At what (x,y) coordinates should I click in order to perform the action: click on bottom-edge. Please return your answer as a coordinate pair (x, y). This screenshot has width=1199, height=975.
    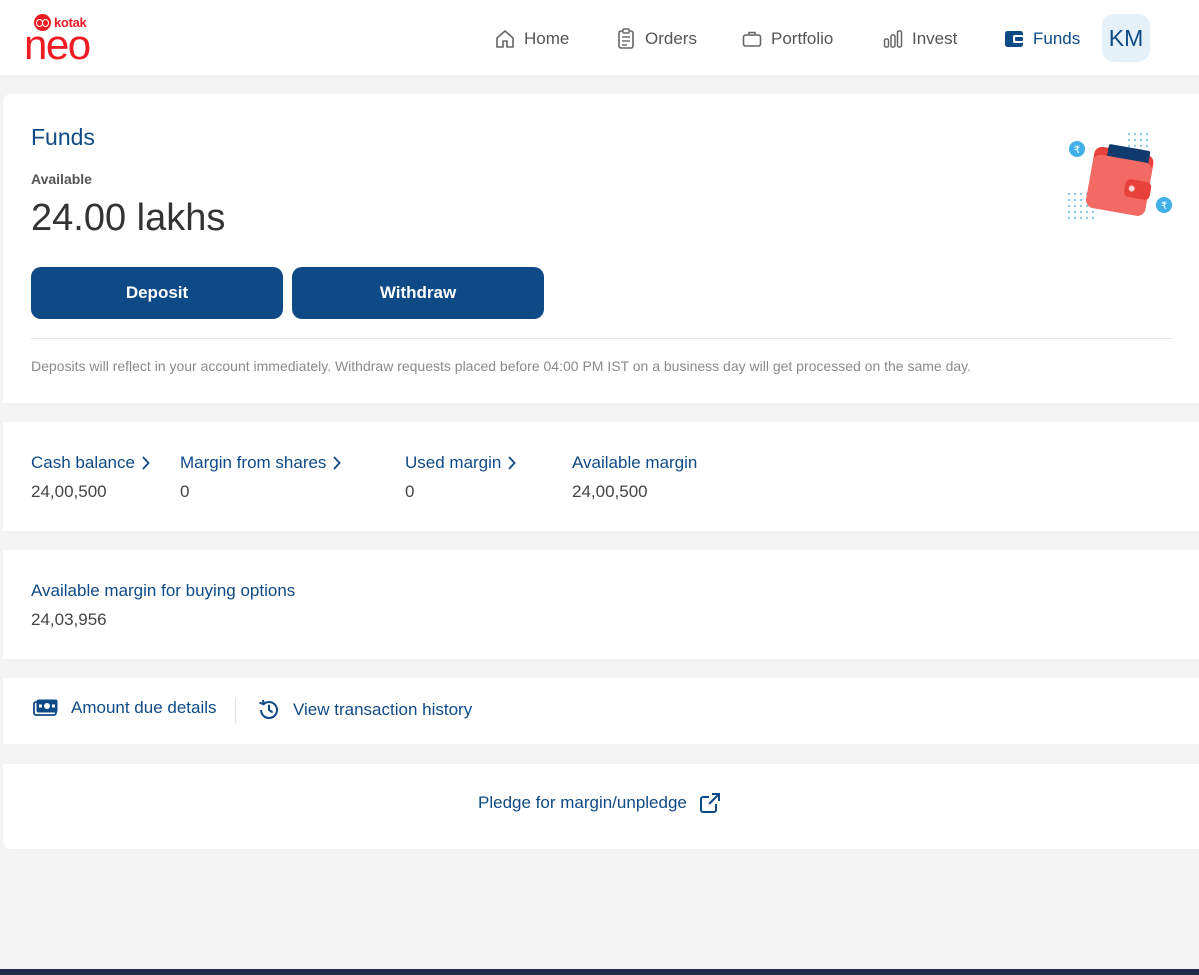
    Looking at the image, I should click on (599, 972).